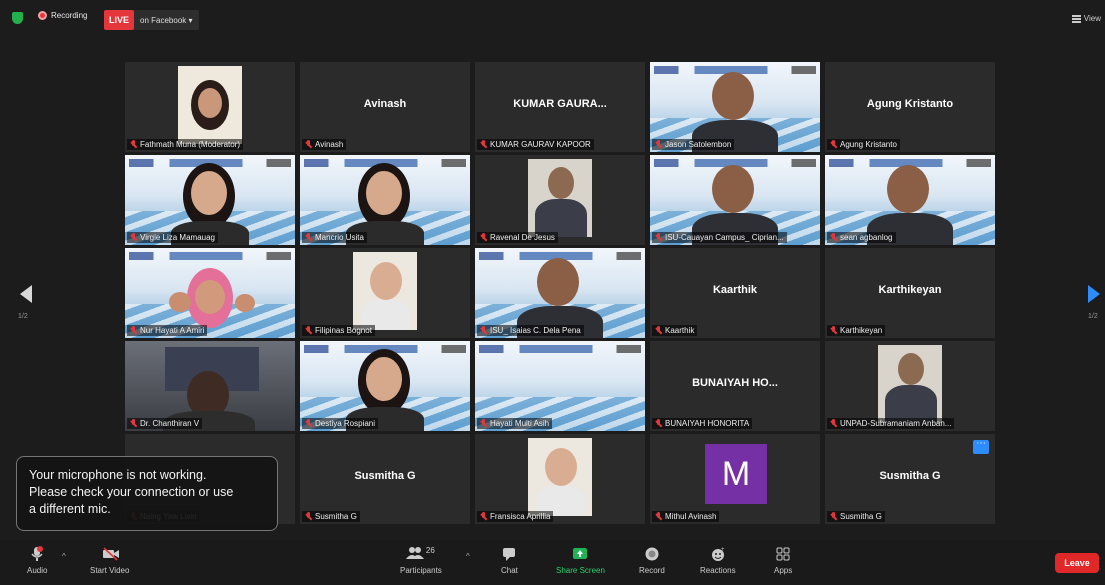 Image resolution: width=1105 pixels, height=585 pixels. What do you see at coordinates (23, 316) in the screenshot?
I see `page-indicator-left: 1/2` at bounding box center [23, 316].